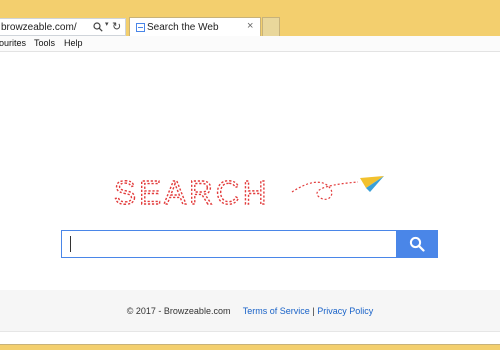 The height and width of the screenshot is (350, 500). What do you see at coordinates (178, 311) in the screenshot?
I see `copyright-text: © 2017 - Browzeable.com` at bounding box center [178, 311].